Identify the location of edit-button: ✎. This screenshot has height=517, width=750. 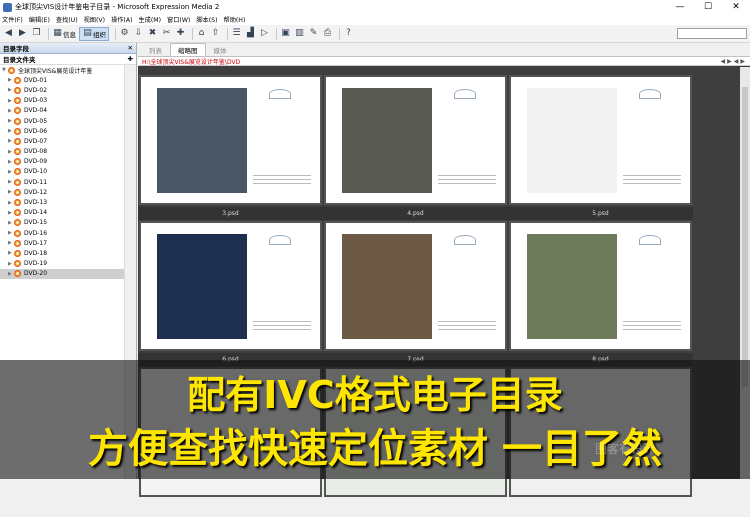
(313, 34).